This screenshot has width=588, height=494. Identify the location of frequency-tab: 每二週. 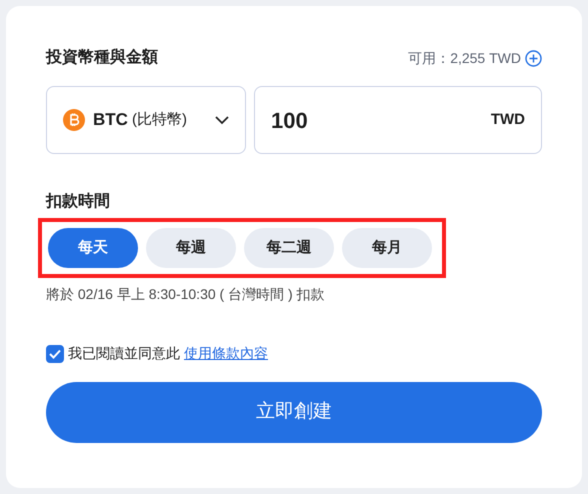
(289, 248).